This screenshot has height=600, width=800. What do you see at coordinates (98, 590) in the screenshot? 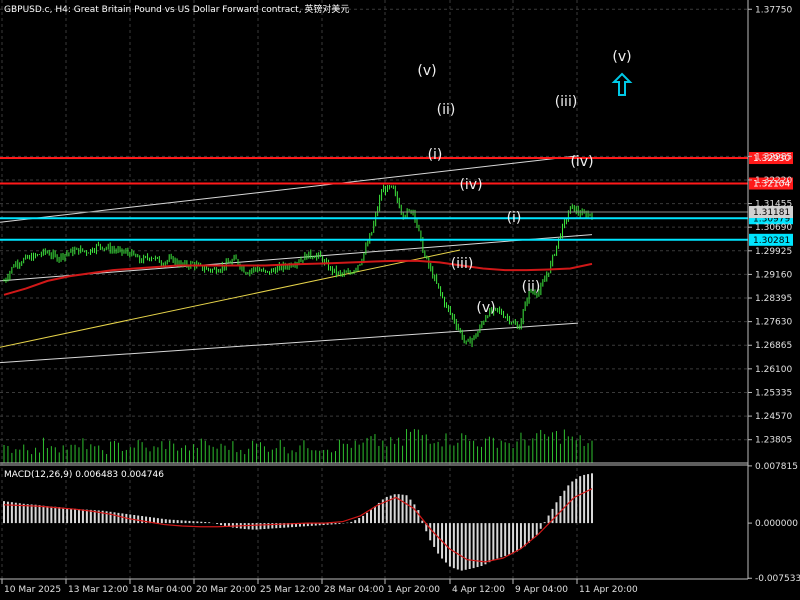
I see `time-tick-label: 13 Mar 12:00` at bounding box center [98, 590].